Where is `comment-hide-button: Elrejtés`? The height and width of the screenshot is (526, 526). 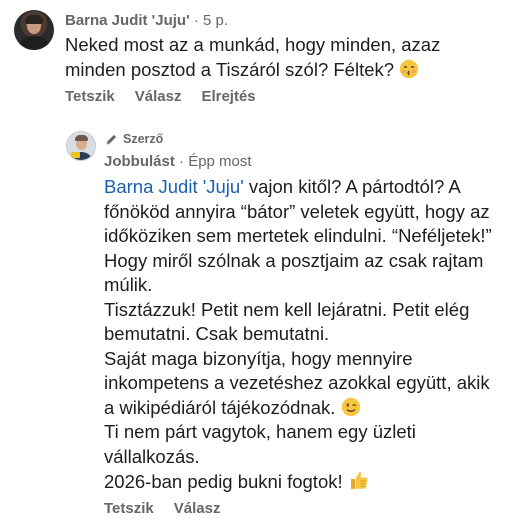 comment-hide-button: Elrejtés is located at coordinates (228, 96).